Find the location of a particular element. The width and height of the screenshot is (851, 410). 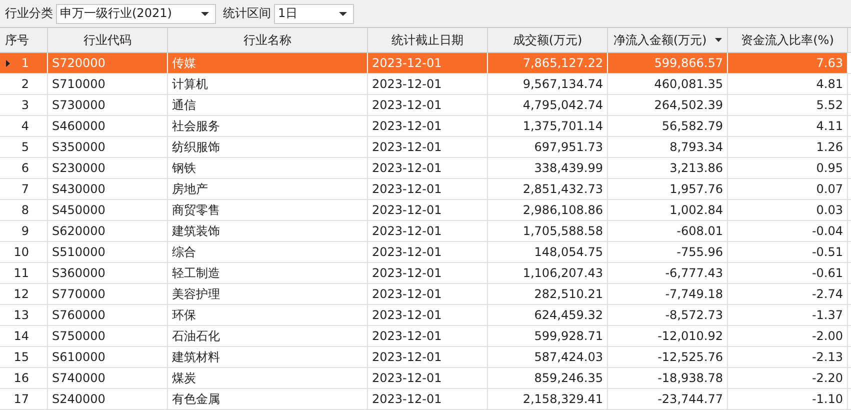

table-row: 14 S750000 石油石化 2023-12-01 599,928.71 -12,010.92 -2.00 is located at coordinates (425, 336).